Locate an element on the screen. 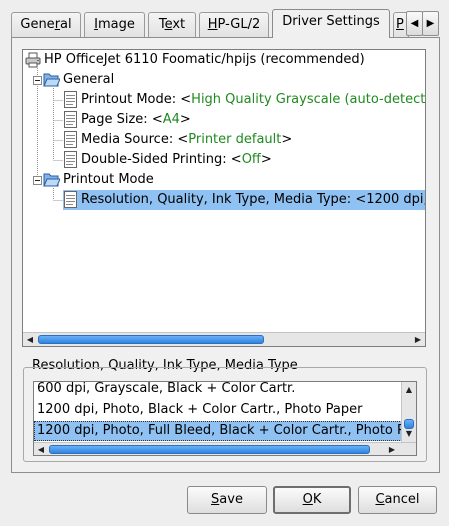  tab-partial-label: P is located at coordinates (400, 24).